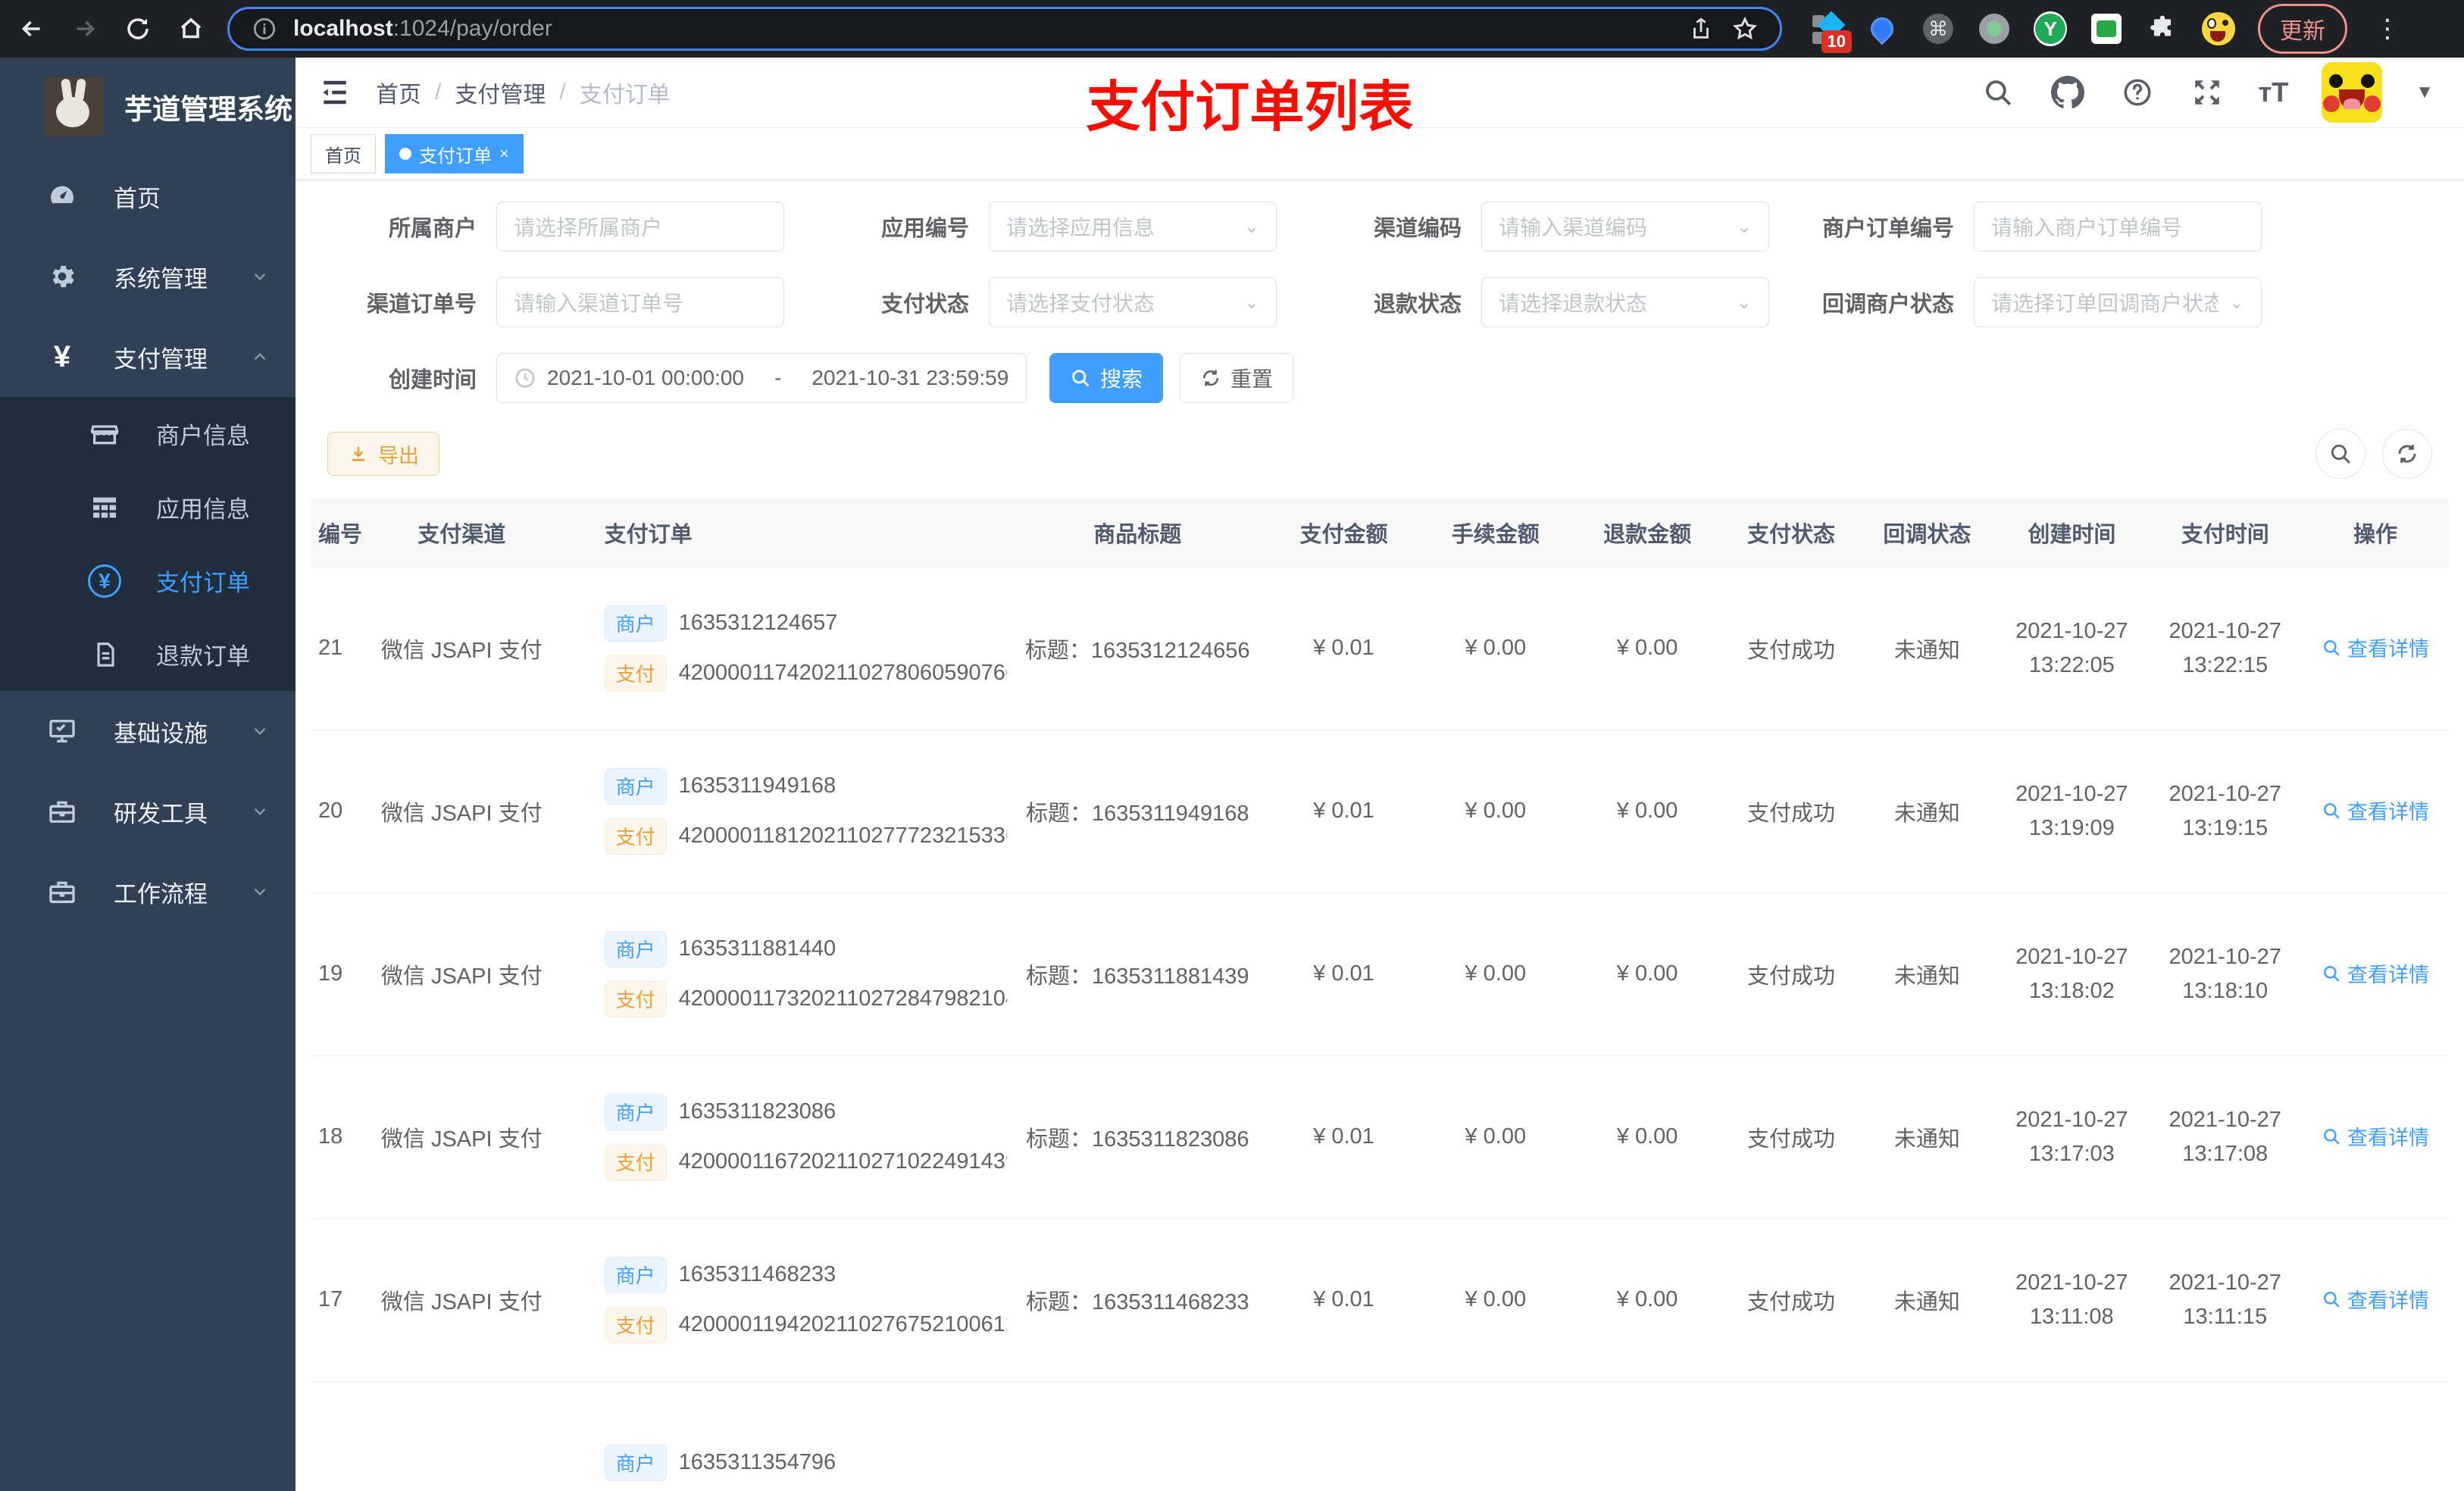  What do you see at coordinates (138, 28) in the screenshot?
I see `browser-reload-button` at bounding box center [138, 28].